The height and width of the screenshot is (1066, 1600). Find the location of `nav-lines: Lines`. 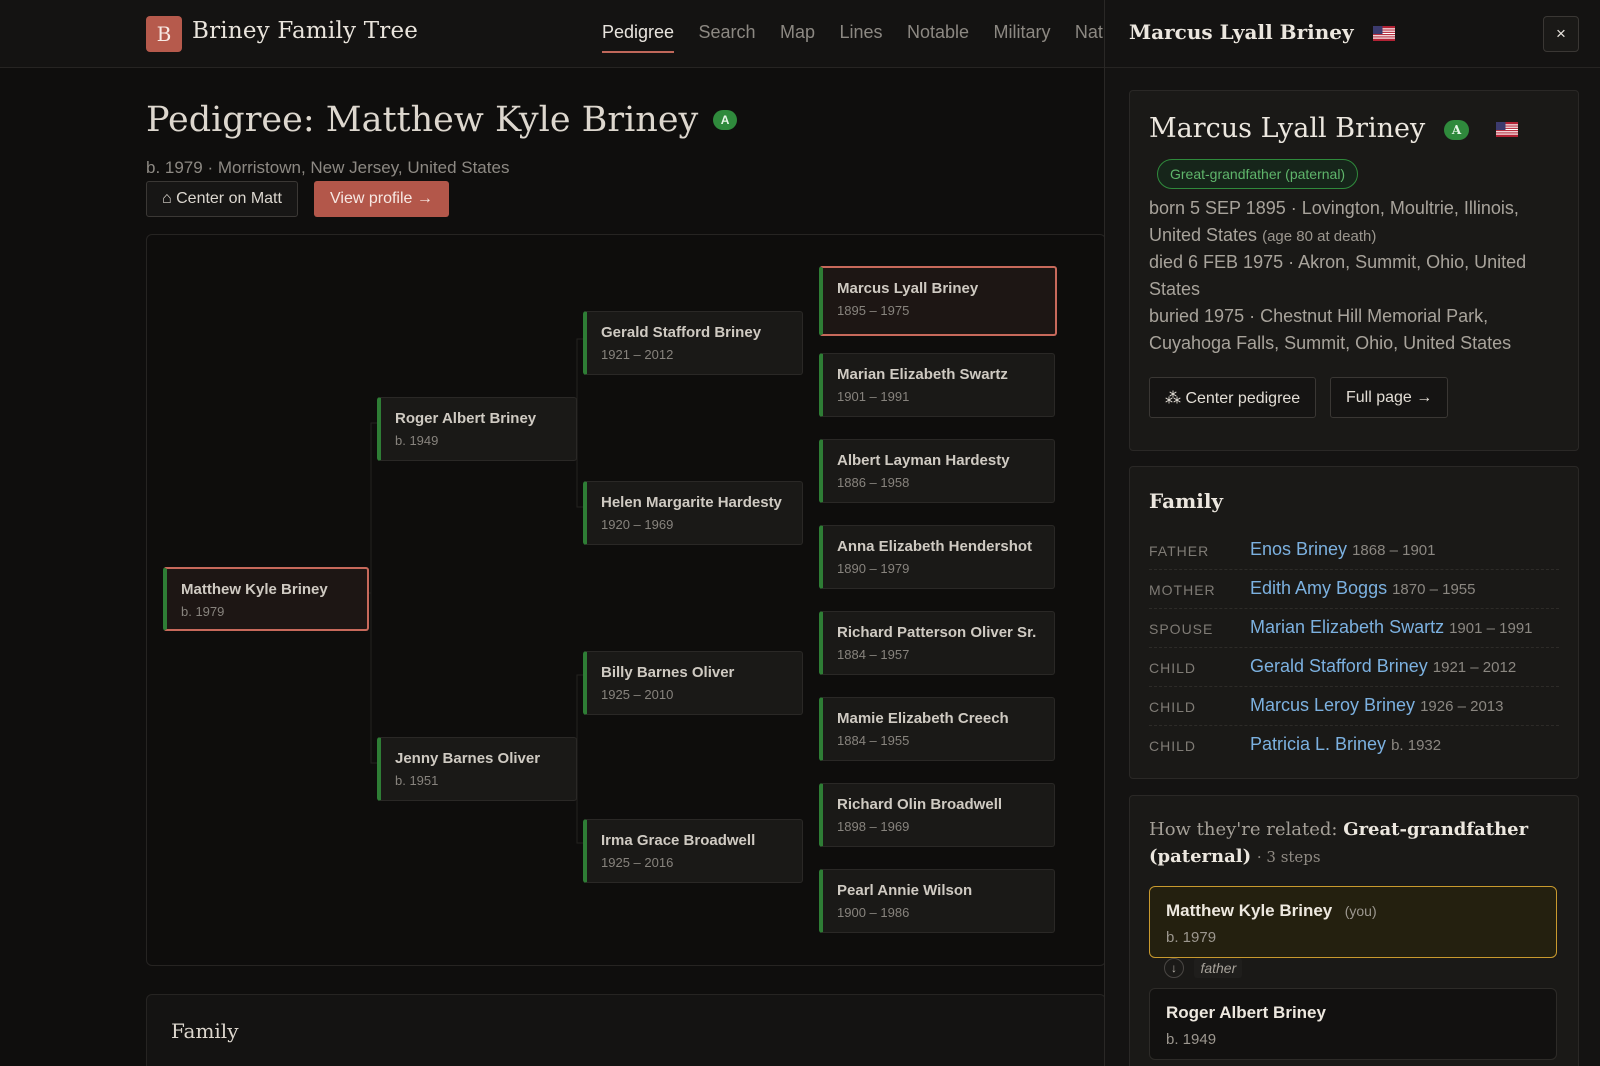

nav-lines: Lines is located at coordinates (860, 36).